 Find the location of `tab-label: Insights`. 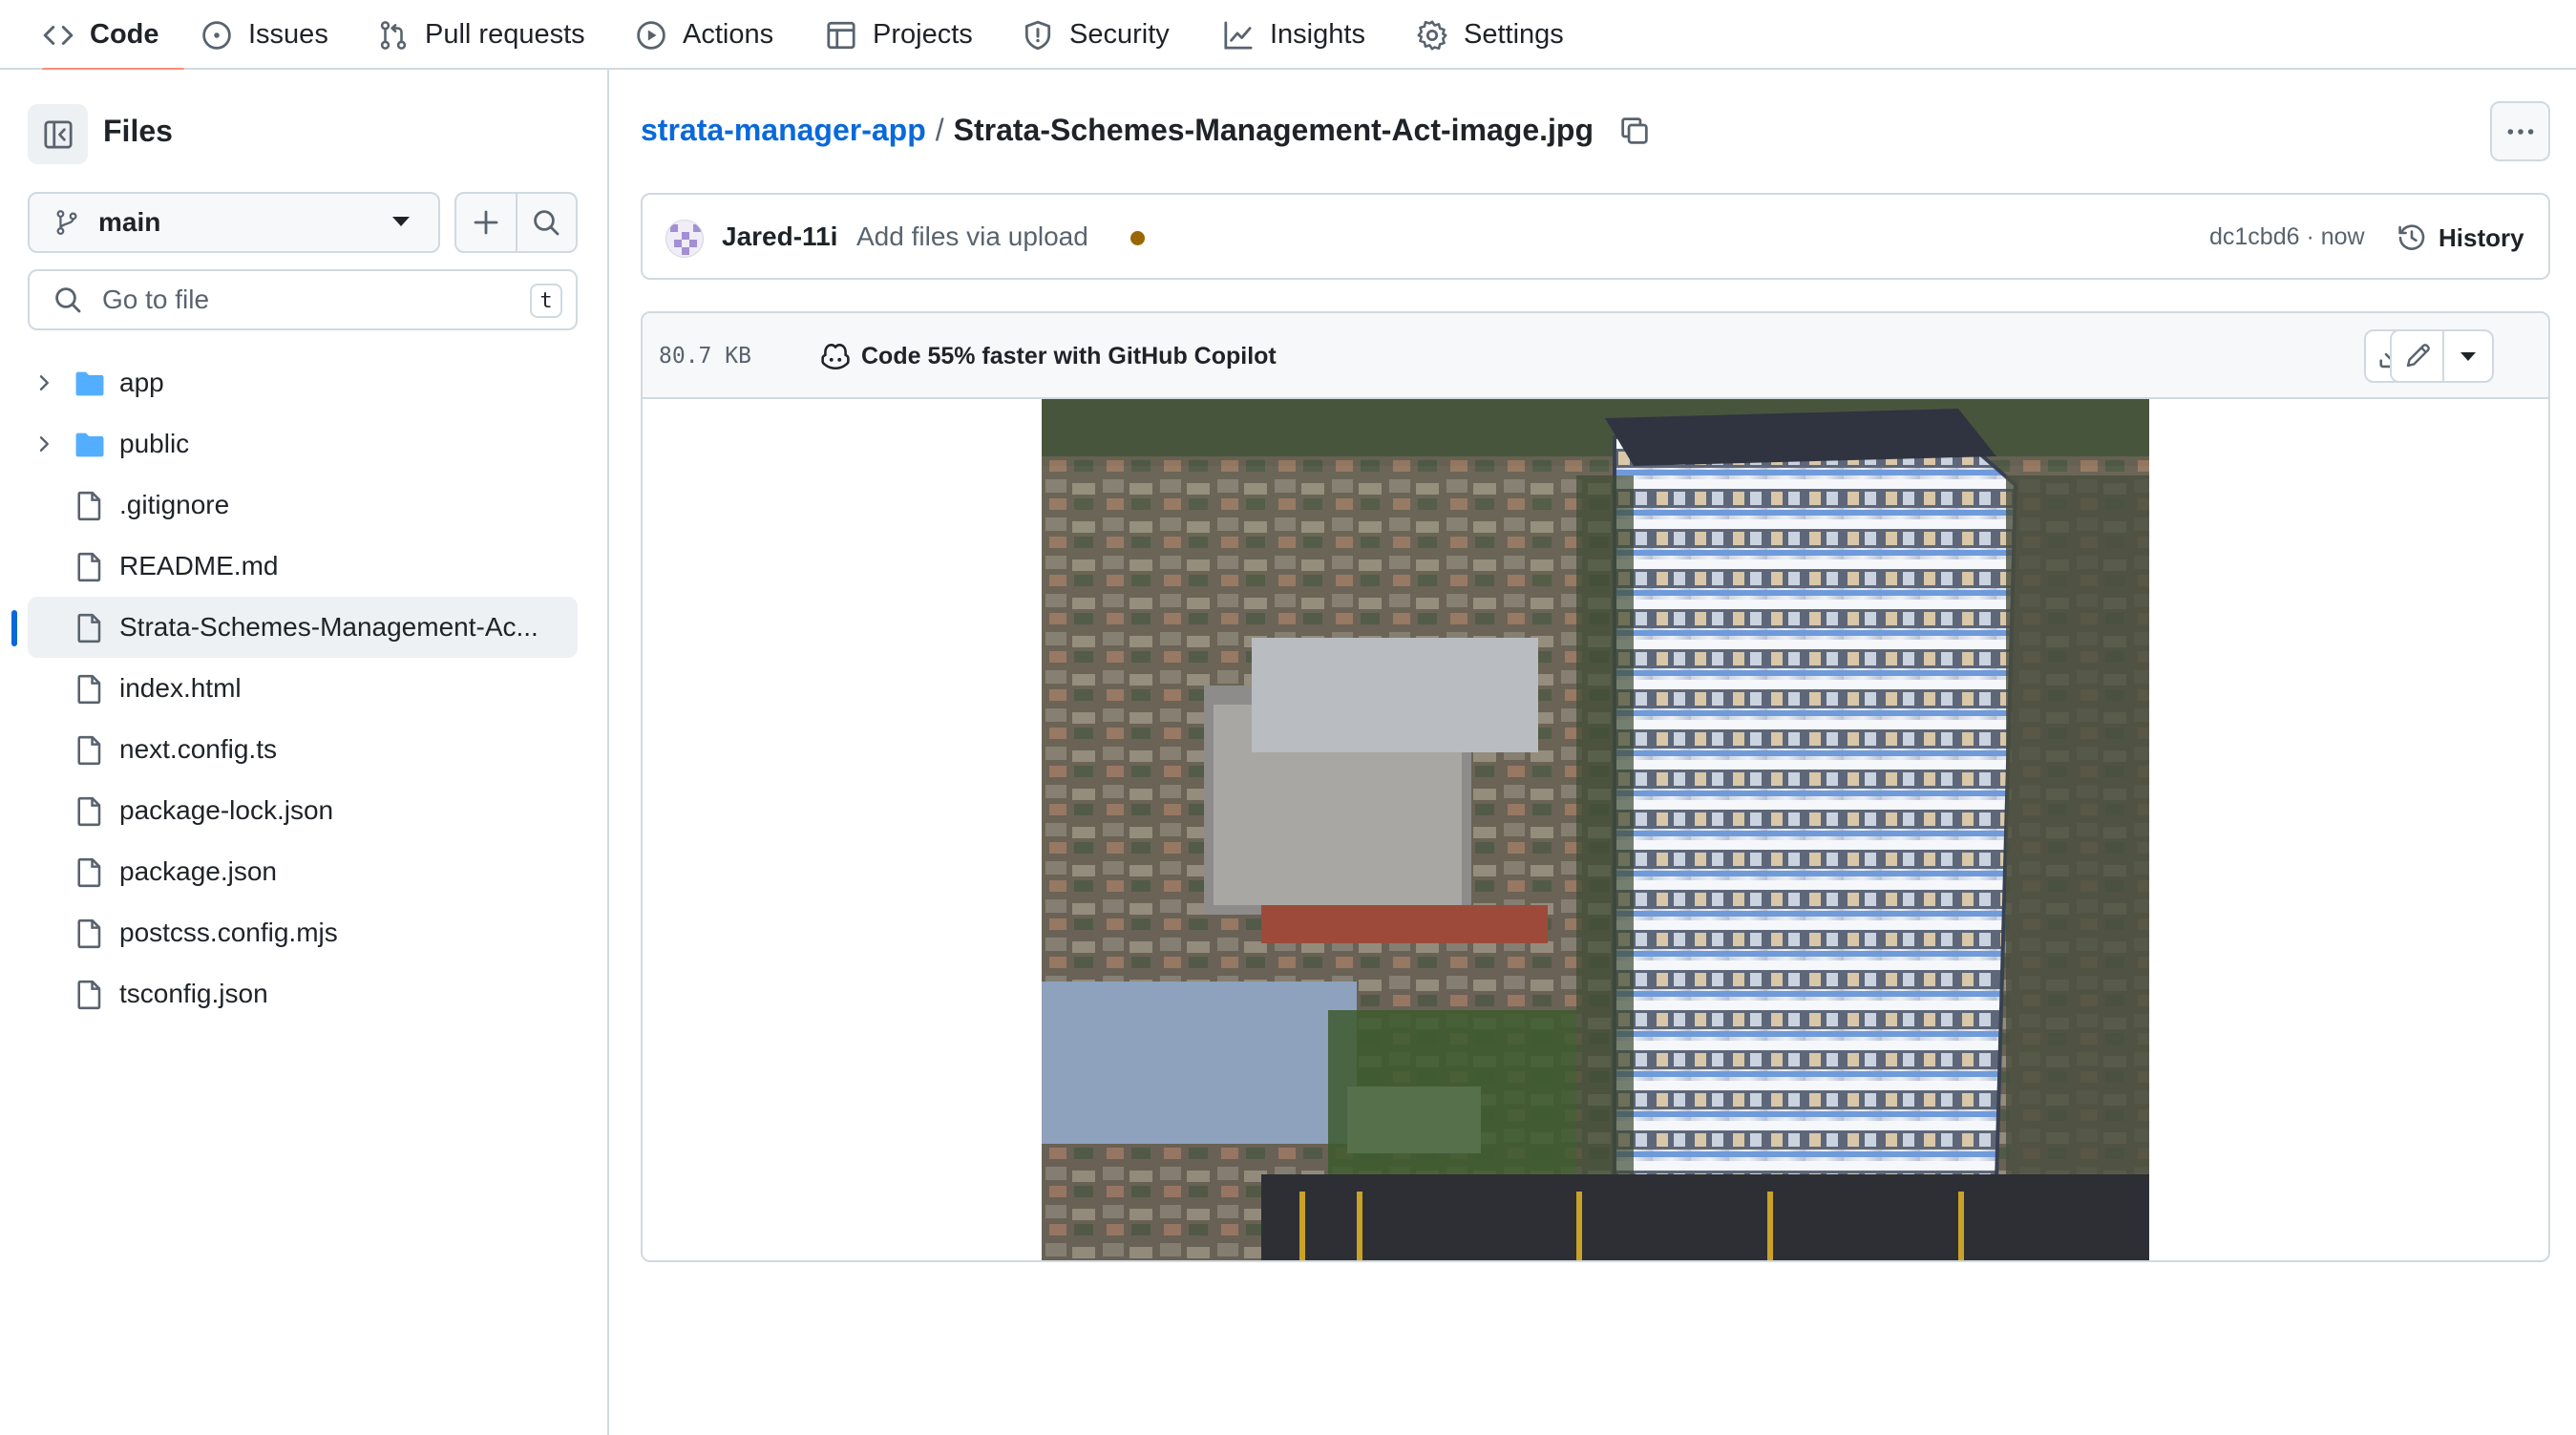

tab-label: Insights is located at coordinates (1317, 34).